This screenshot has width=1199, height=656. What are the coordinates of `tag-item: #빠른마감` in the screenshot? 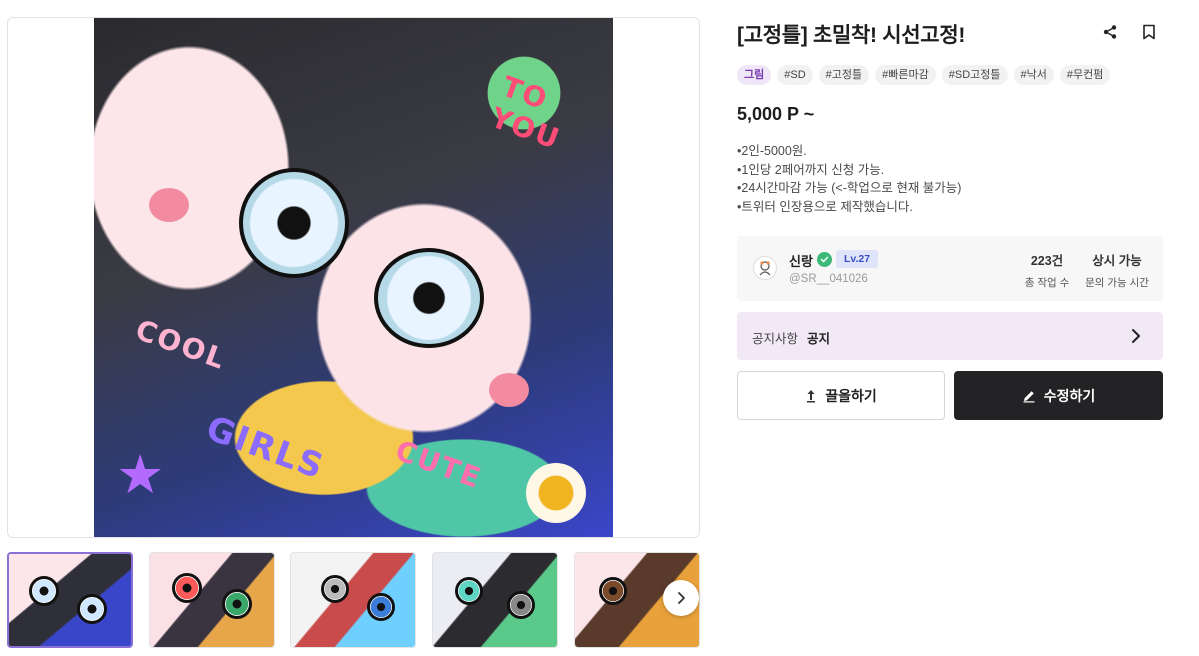 It's located at (905, 75).